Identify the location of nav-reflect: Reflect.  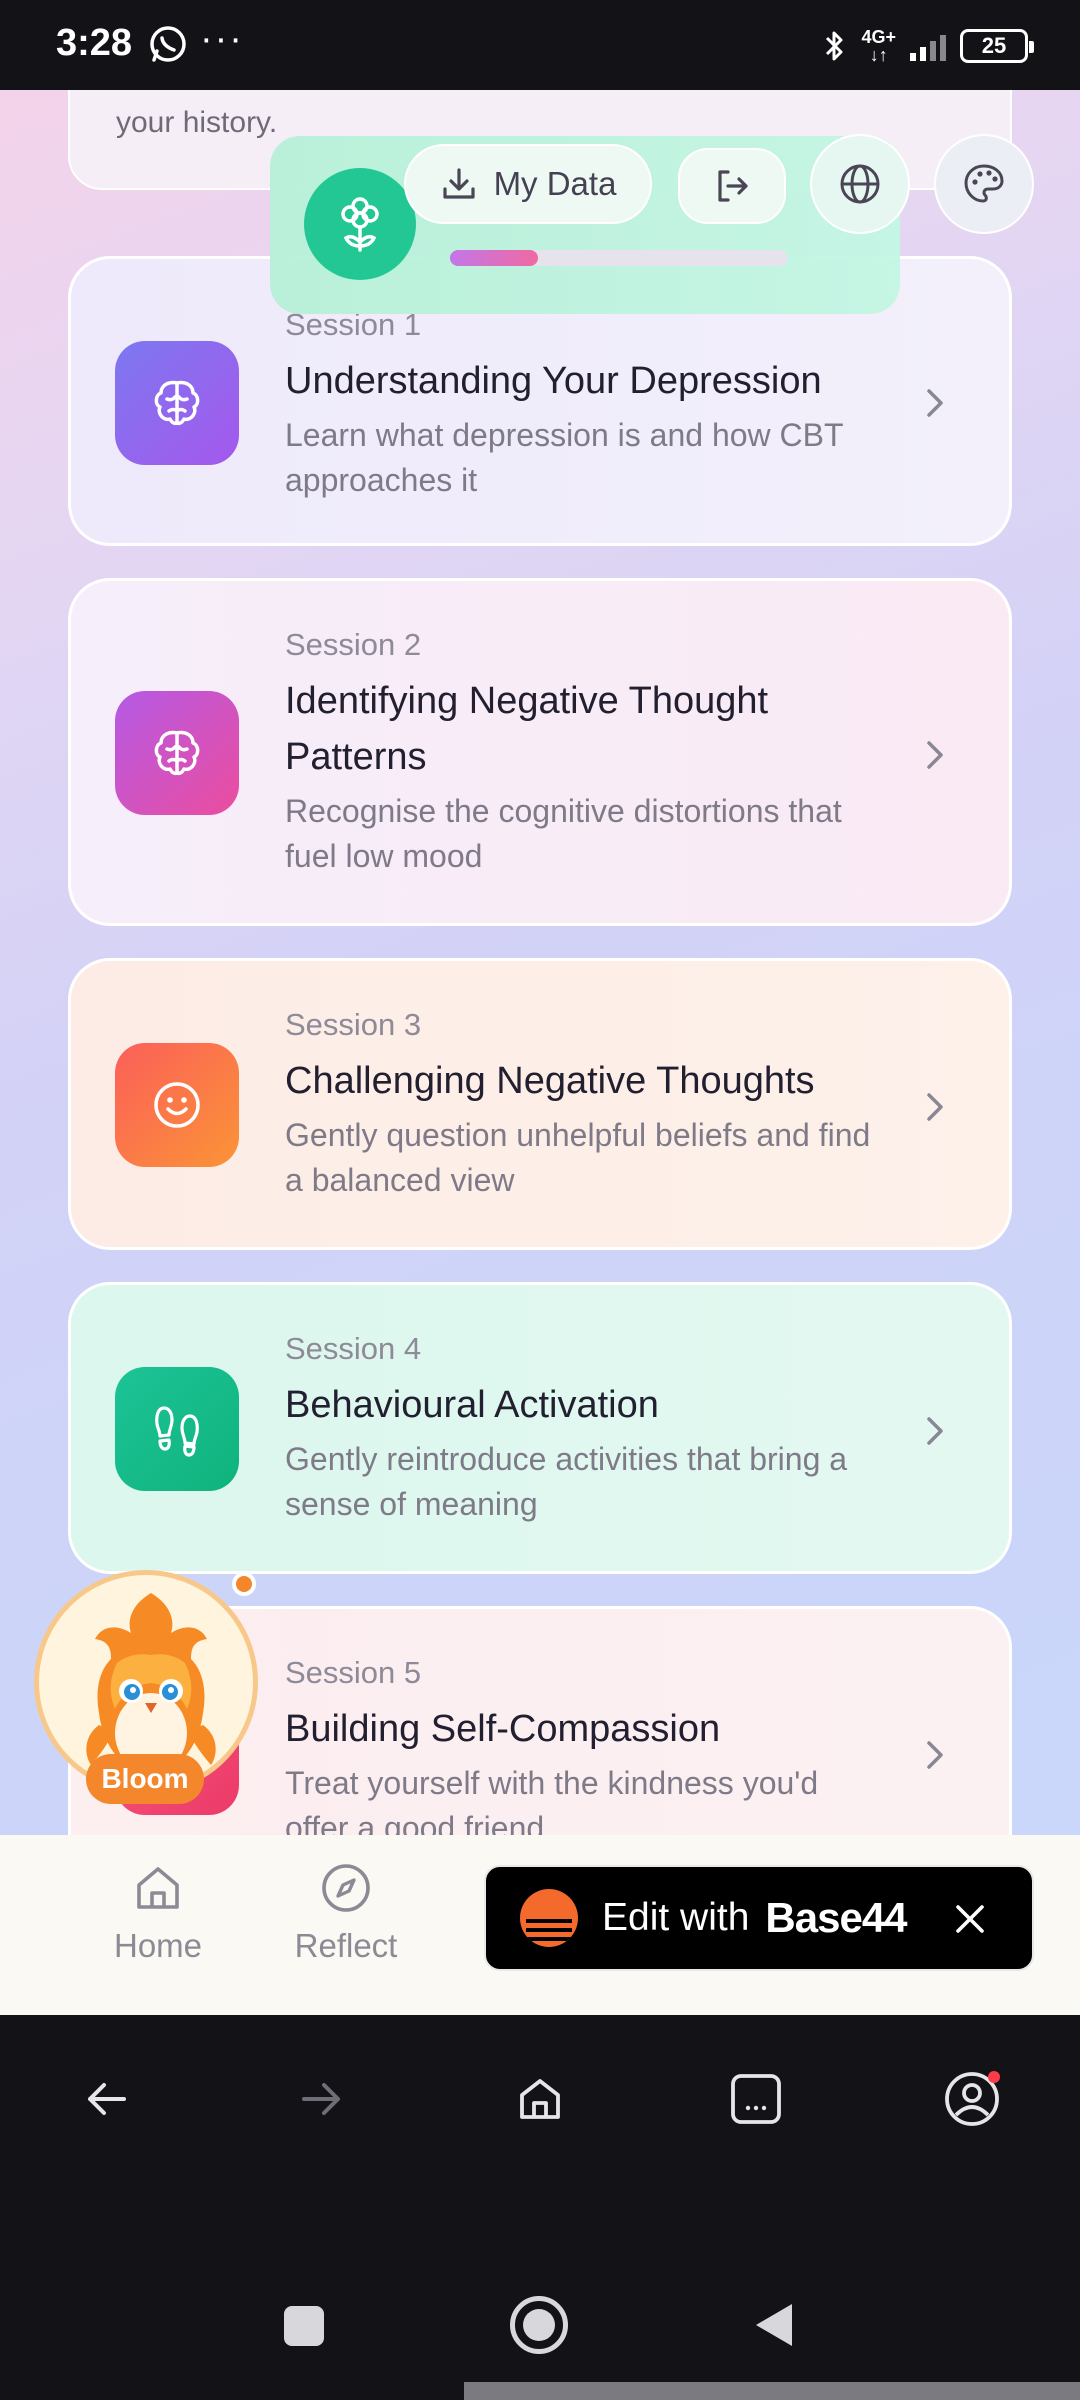
(346, 1913).